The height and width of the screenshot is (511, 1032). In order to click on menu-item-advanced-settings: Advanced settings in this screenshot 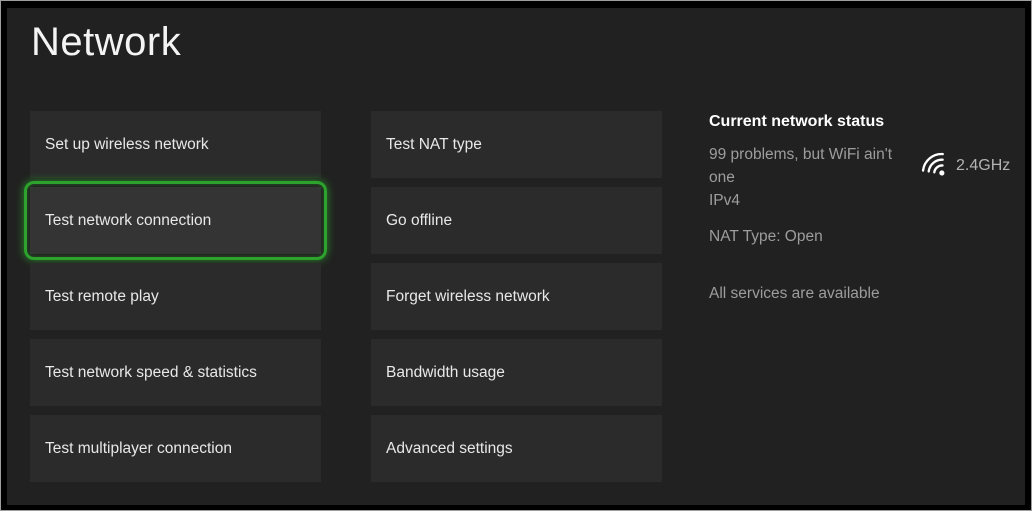, I will do `click(516, 448)`.